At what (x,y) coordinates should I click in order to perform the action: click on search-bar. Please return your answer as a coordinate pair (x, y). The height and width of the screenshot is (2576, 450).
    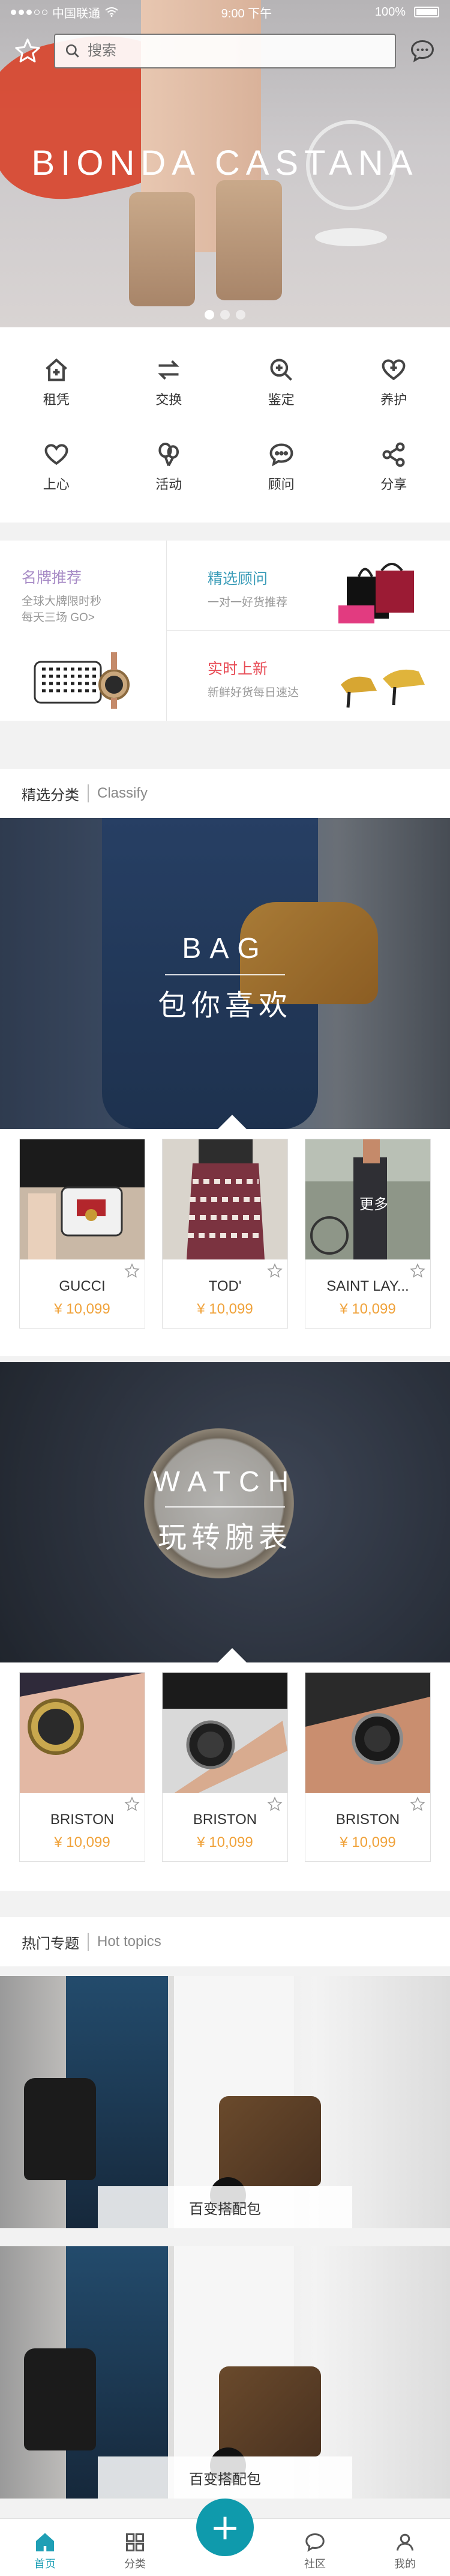
    Looking at the image, I should click on (225, 51).